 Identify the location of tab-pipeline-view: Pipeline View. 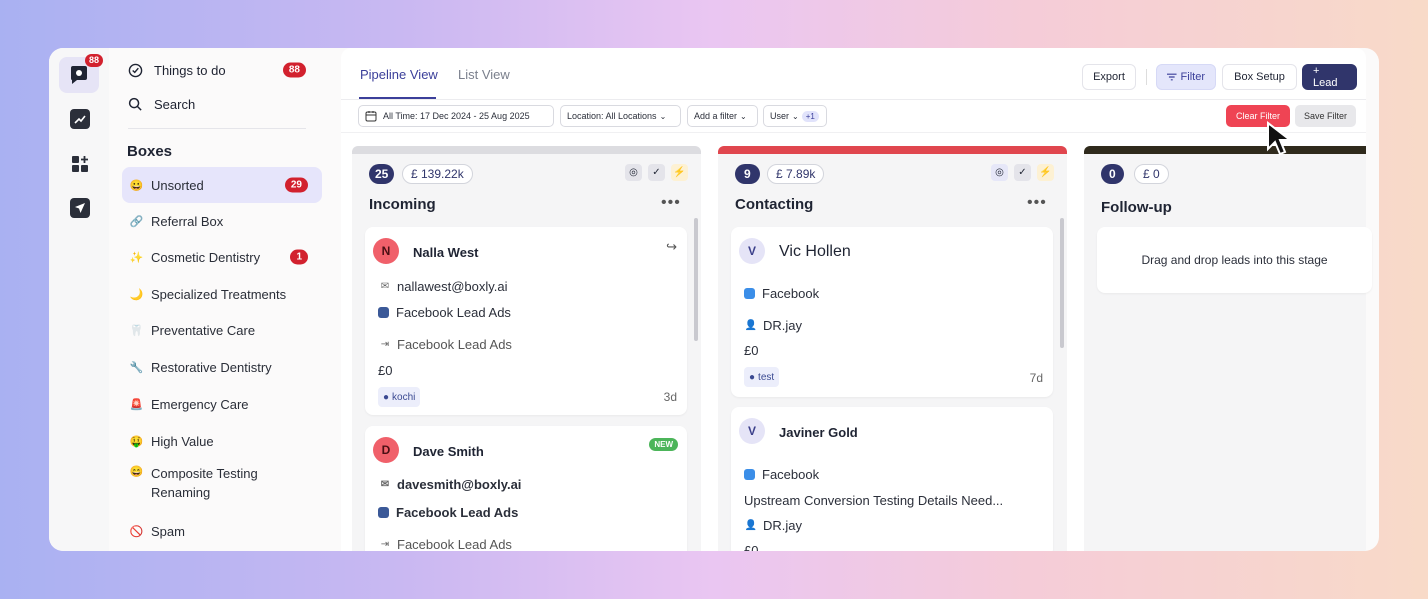
(399, 74).